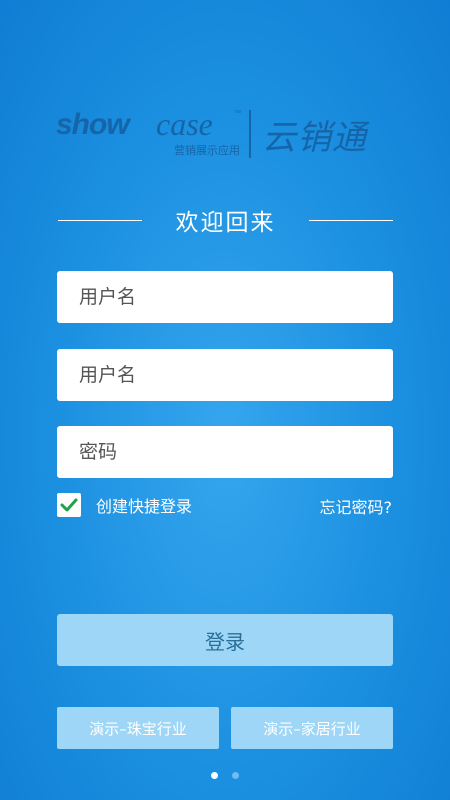  I want to click on page-dot-active, so click(214, 775).